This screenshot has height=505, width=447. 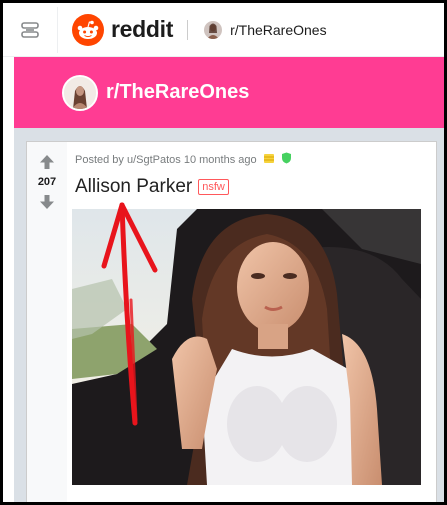 I want to click on post-title-row: Allison Parker nsfw, so click(x=152, y=187).